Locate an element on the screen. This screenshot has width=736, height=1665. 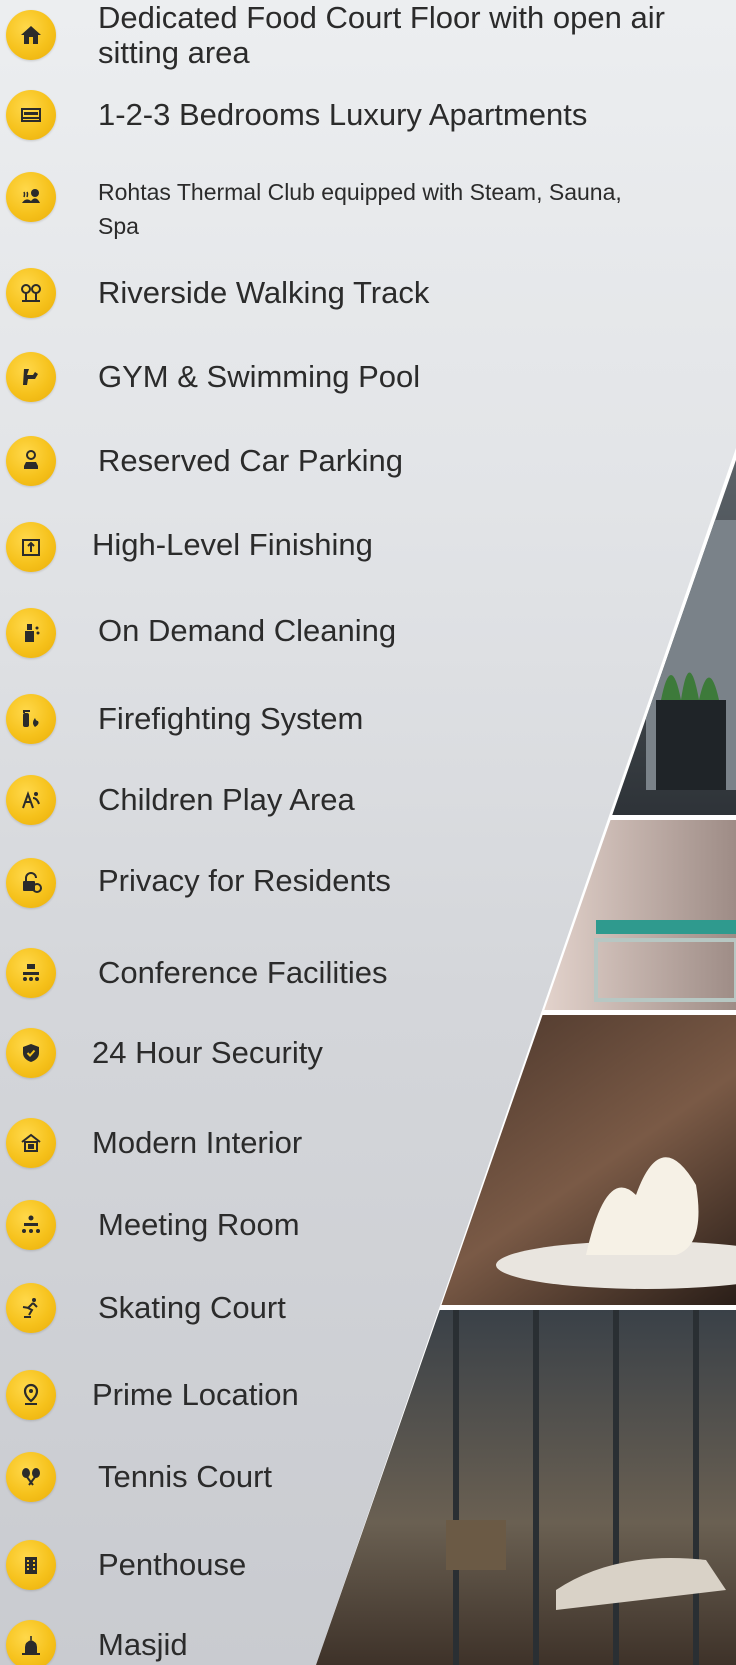
meeting-icon is located at coordinates (31, 1225).